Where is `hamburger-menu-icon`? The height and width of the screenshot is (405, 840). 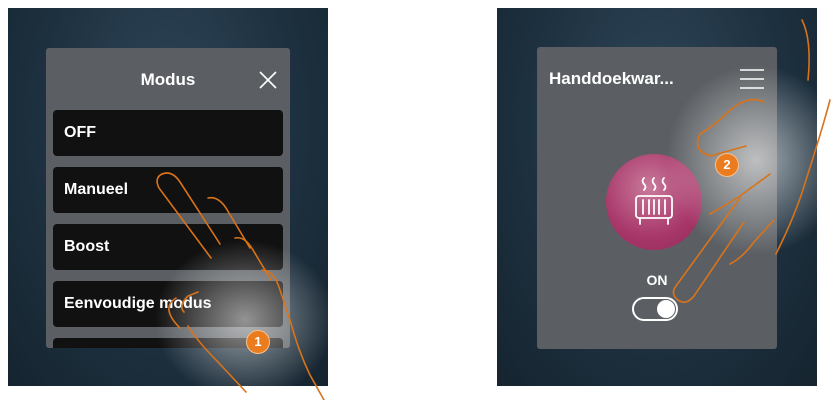
hamburger-menu-icon is located at coordinates (752, 79).